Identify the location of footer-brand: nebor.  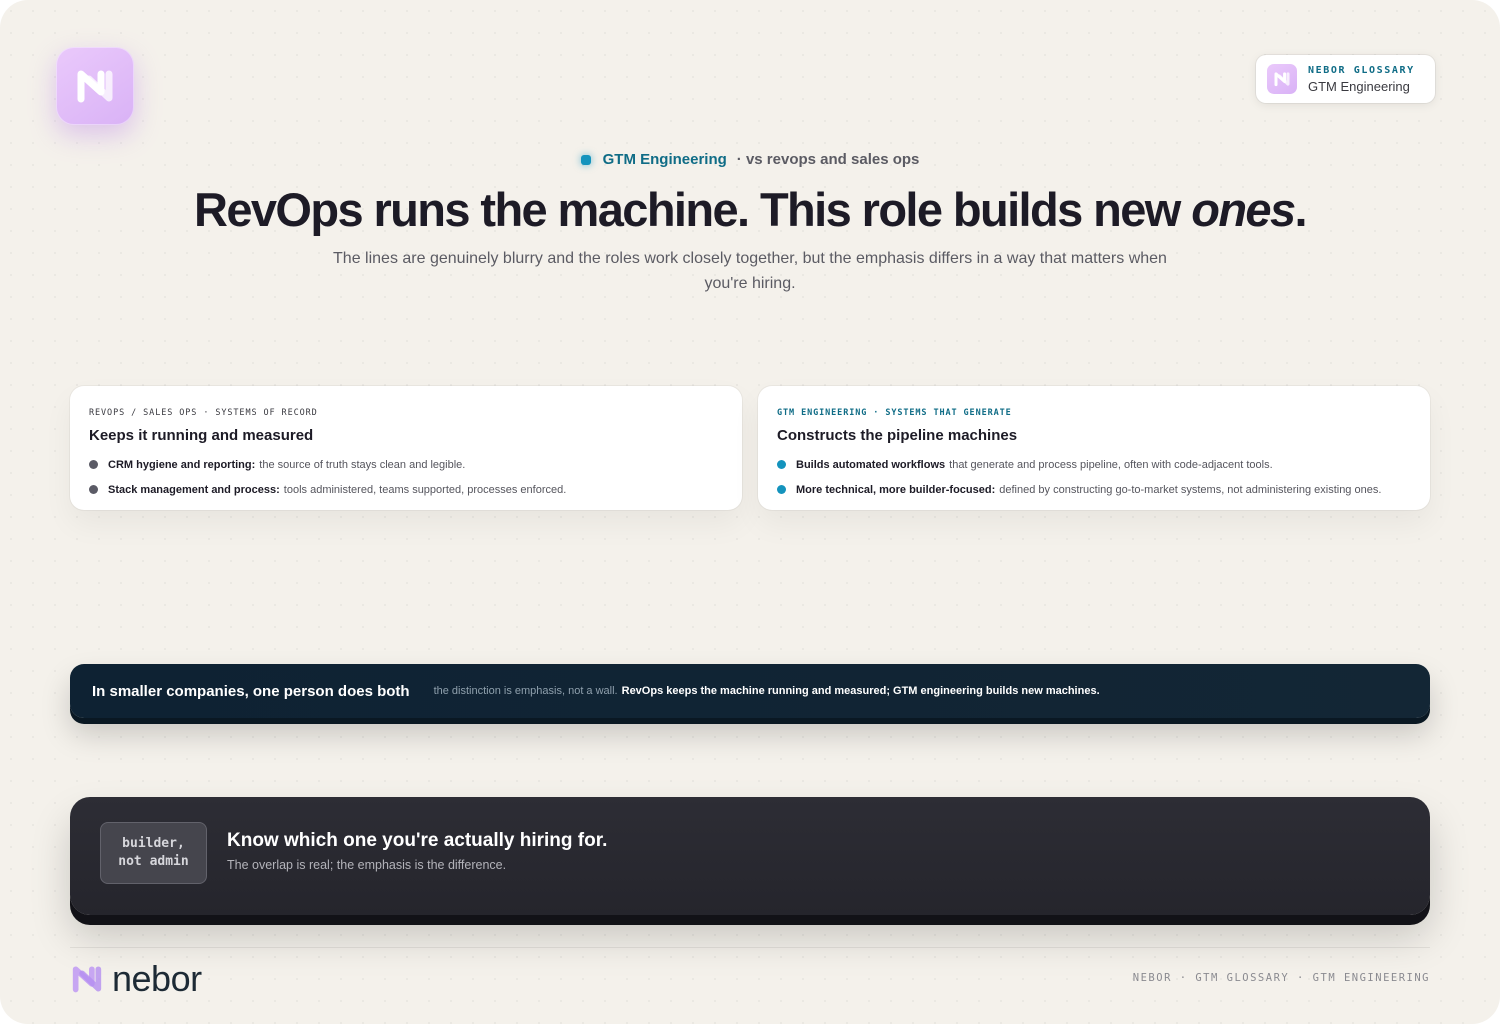
(136, 979).